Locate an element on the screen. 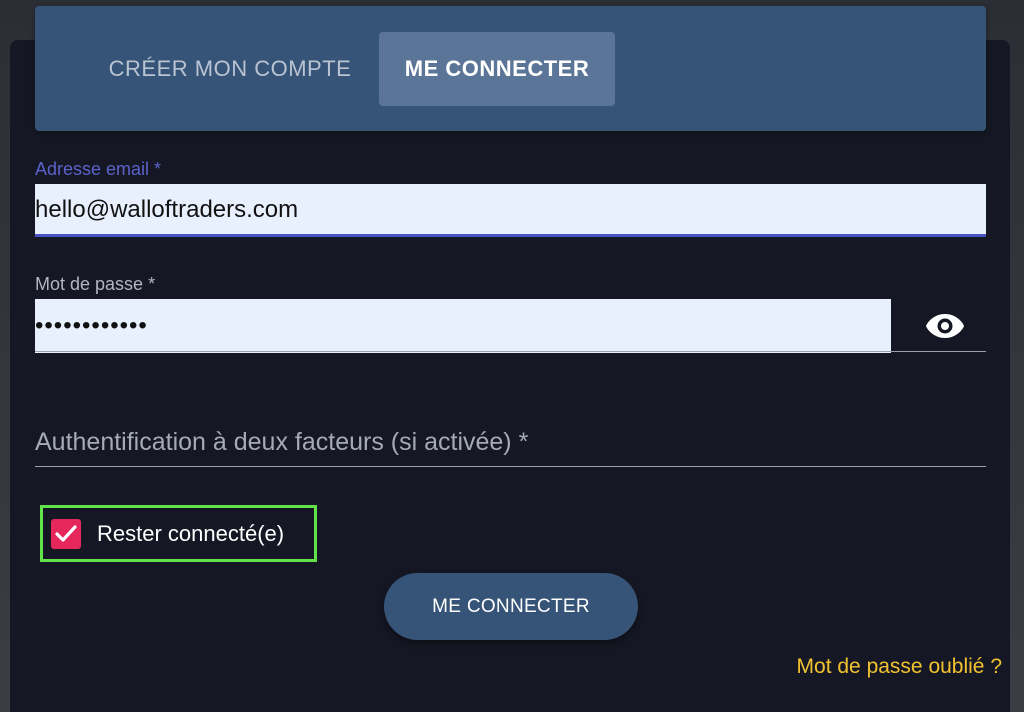 The width and height of the screenshot is (1024, 712). eye-icon is located at coordinates (945, 326).